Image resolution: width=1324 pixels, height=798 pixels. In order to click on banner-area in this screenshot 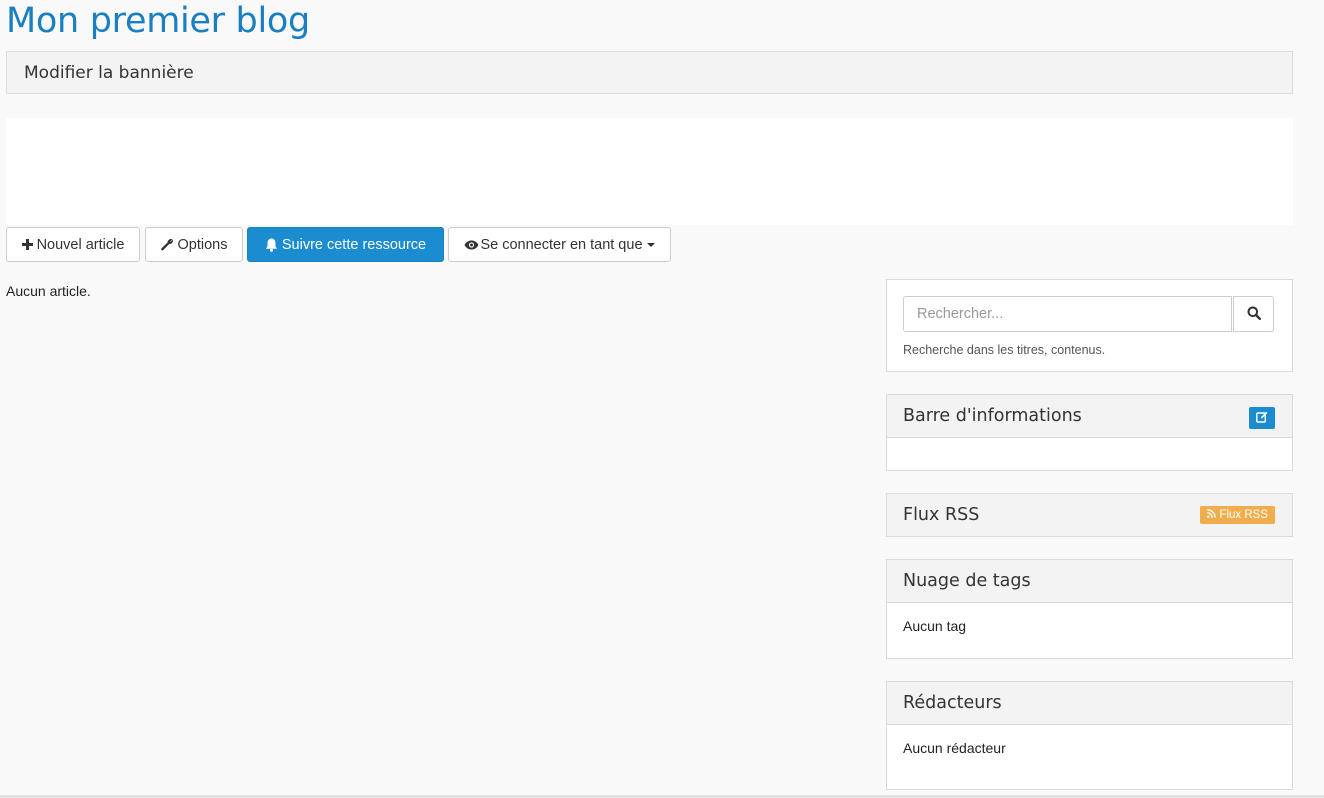, I will do `click(649, 171)`.